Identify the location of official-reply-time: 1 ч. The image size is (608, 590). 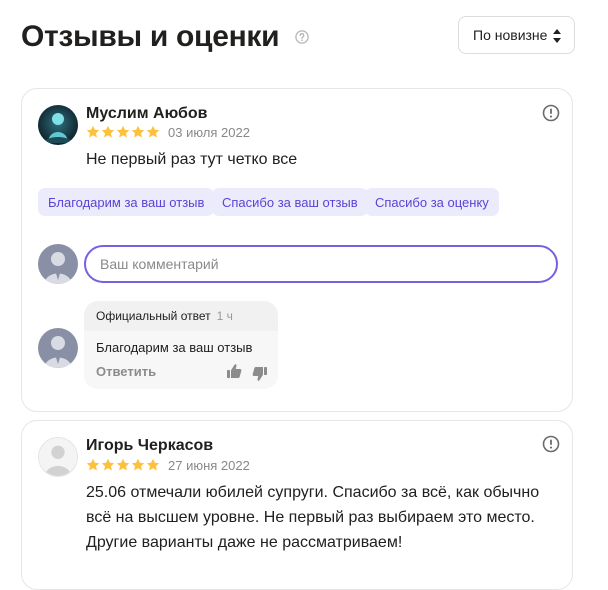
(224, 316).